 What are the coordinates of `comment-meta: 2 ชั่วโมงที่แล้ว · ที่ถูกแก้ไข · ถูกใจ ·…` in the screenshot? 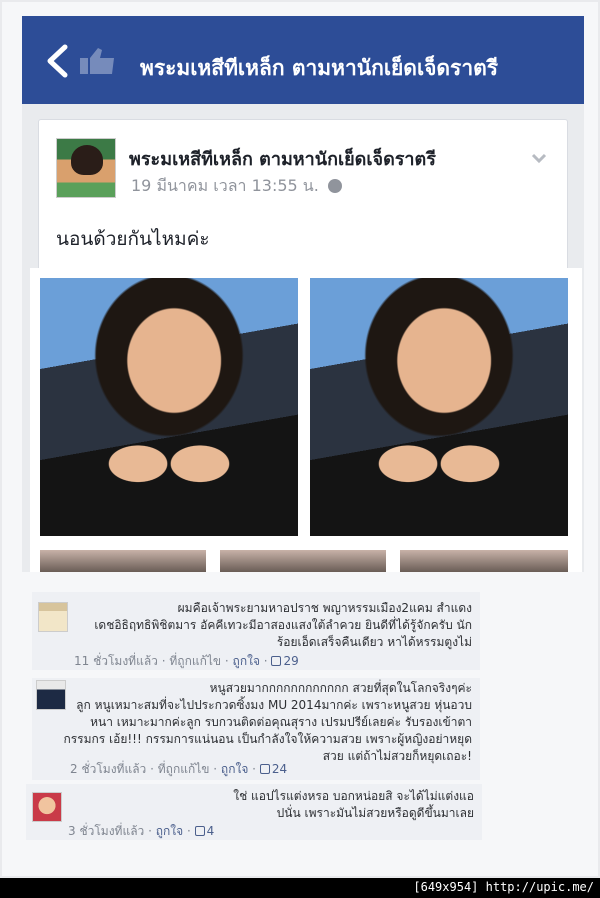 It's located at (179, 769).